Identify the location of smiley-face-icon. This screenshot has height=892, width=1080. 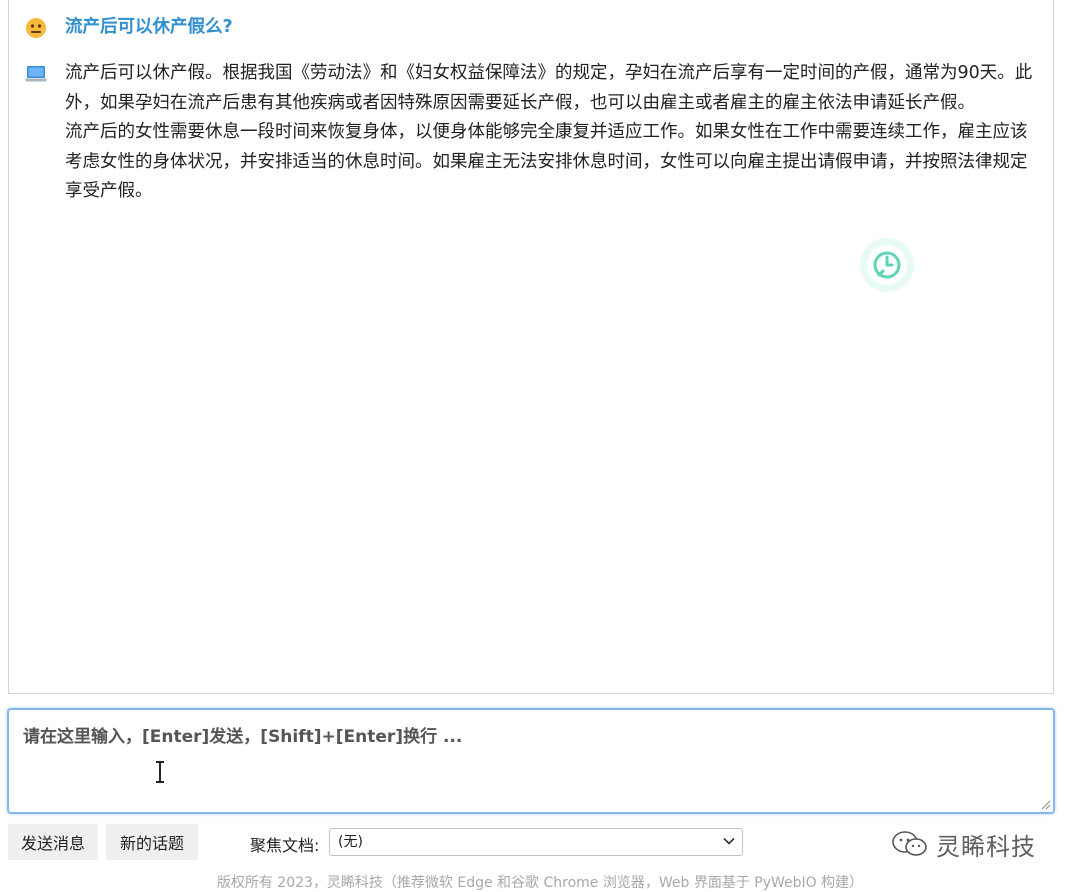
(36, 28).